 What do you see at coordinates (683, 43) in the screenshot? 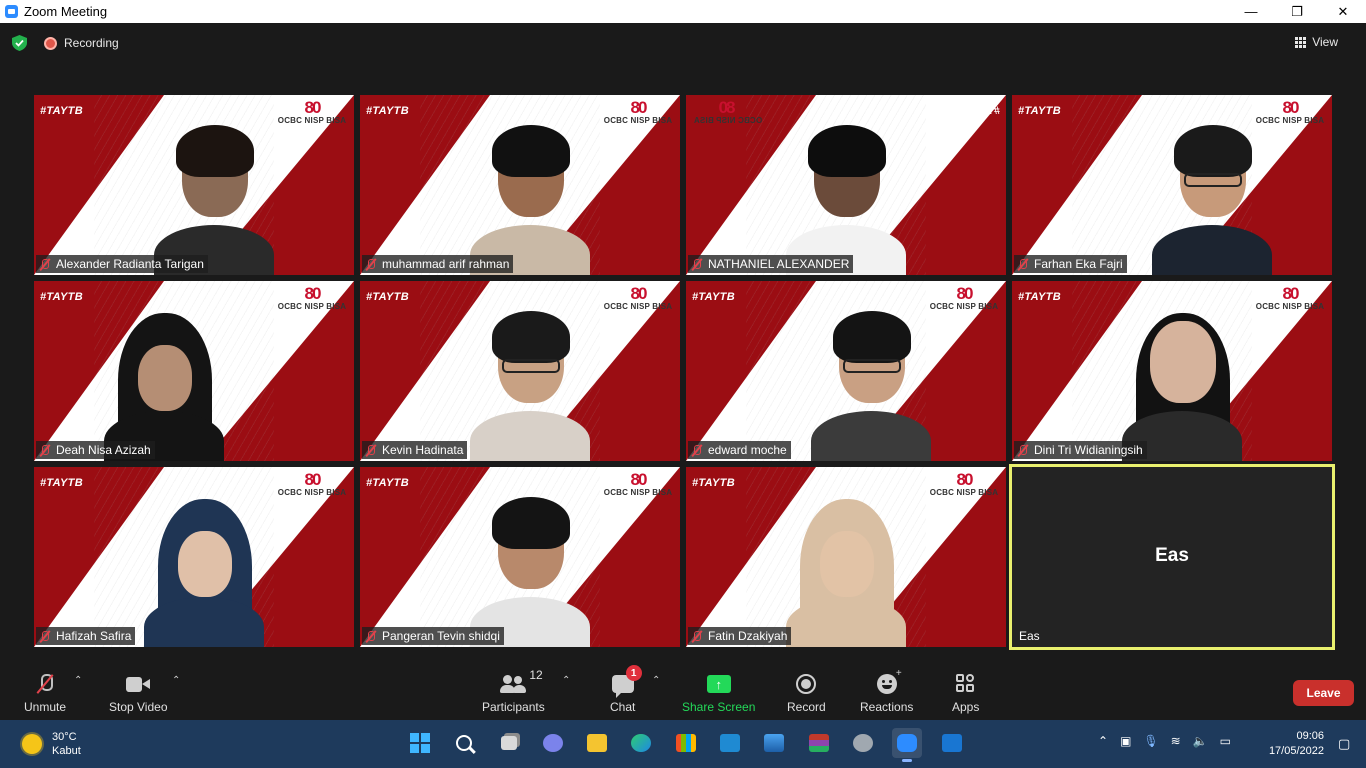
I see `meeting-top-bar: Recording View` at bounding box center [683, 43].